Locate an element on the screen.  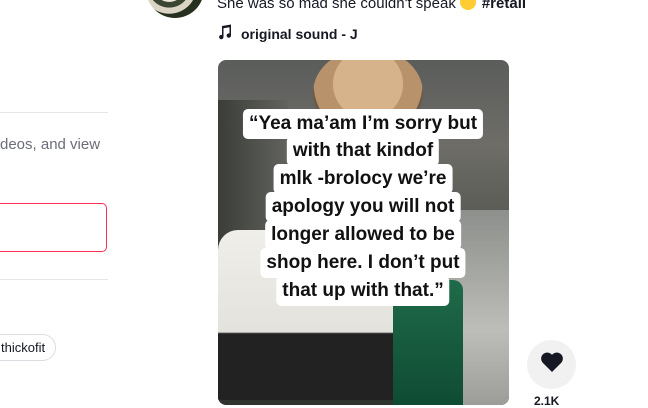
like-count: 2.1K is located at coordinates (547, 401).